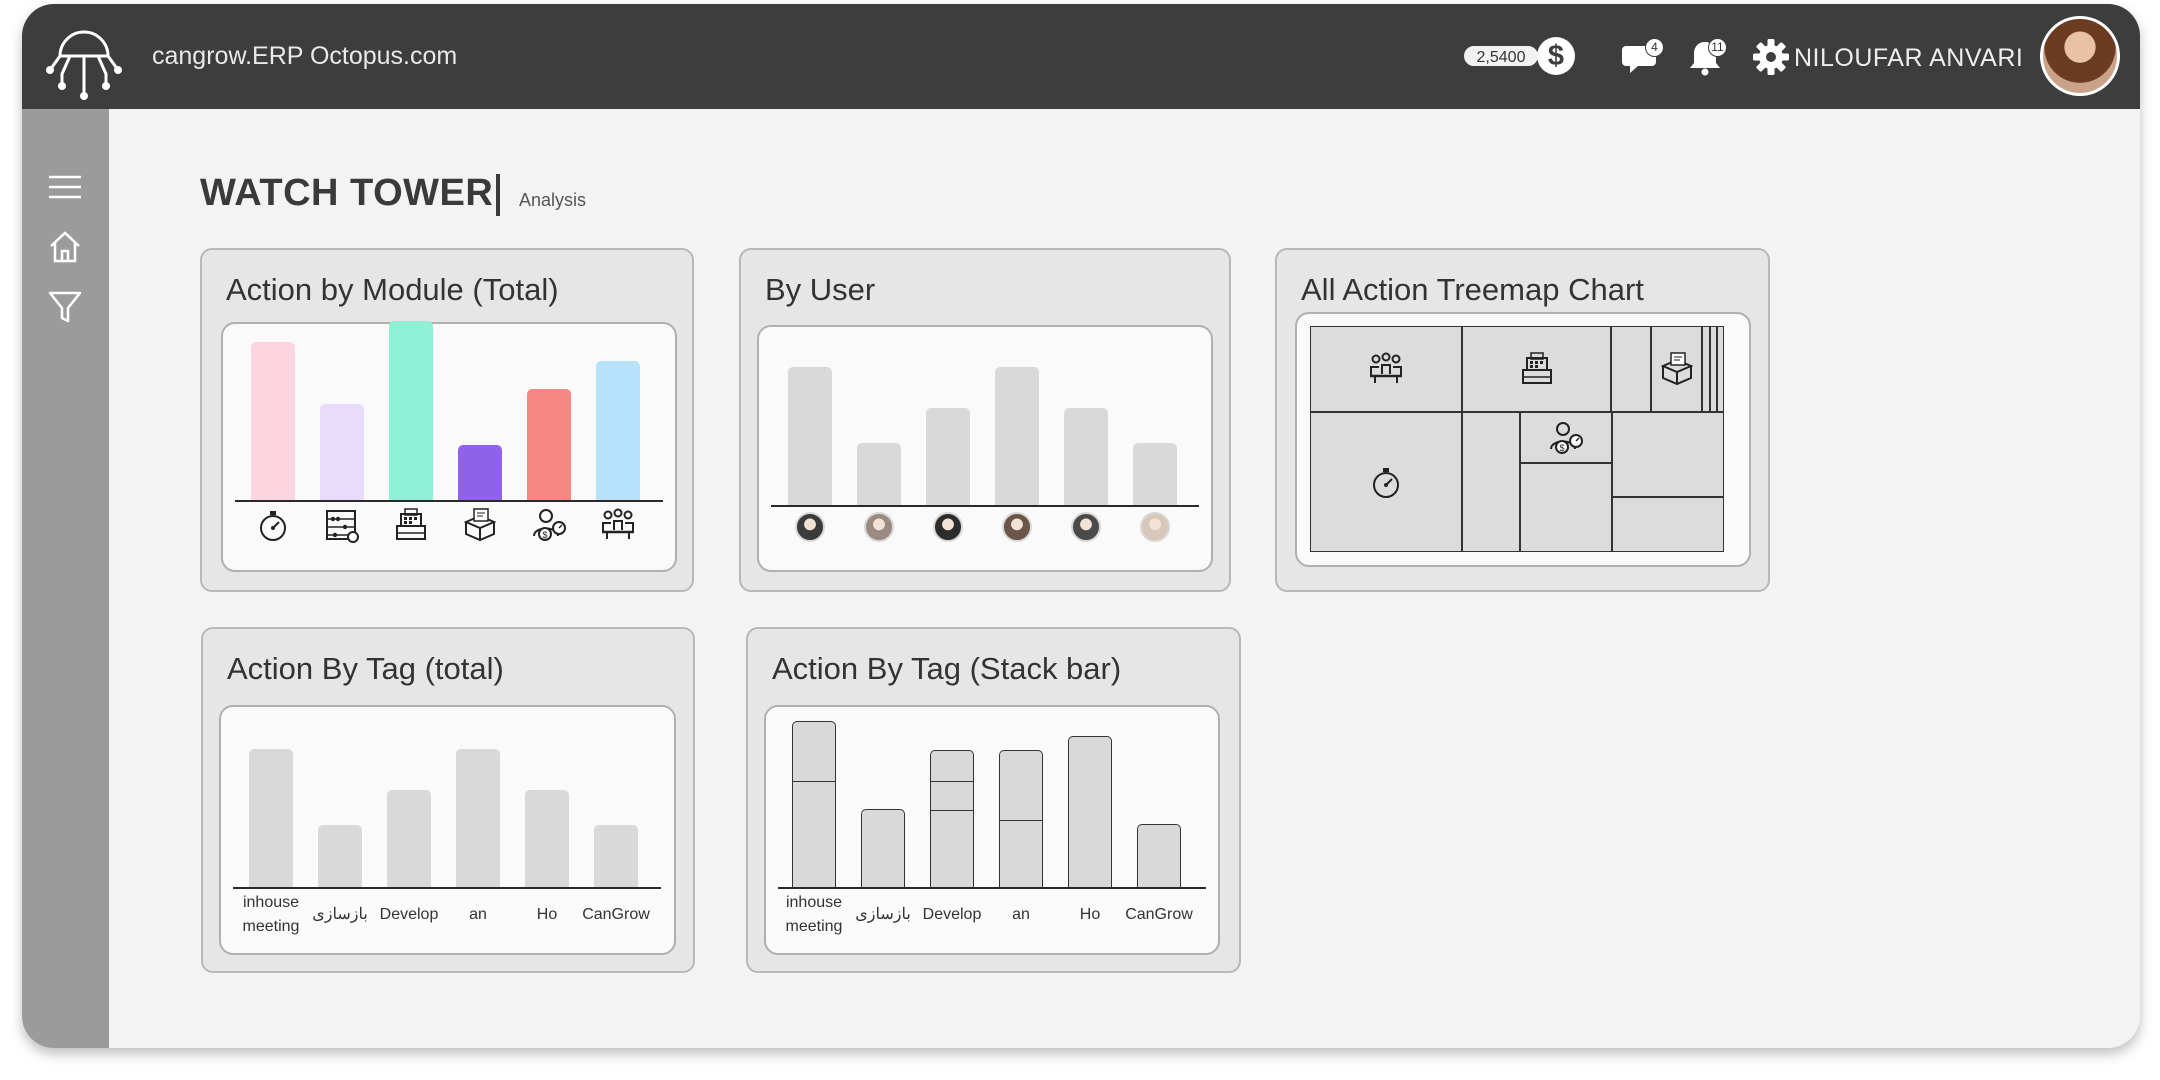 This screenshot has width=2160, height=1080. What do you see at coordinates (365, 668) in the screenshot?
I see `card-title: Action By Tag (total)` at bounding box center [365, 668].